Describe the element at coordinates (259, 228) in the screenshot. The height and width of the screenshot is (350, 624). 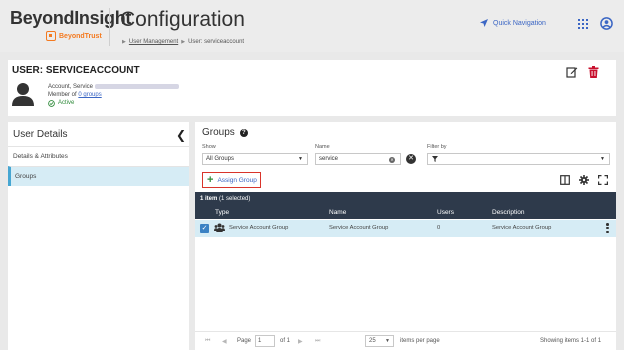
I see `row-type: Service Account Group` at that location.